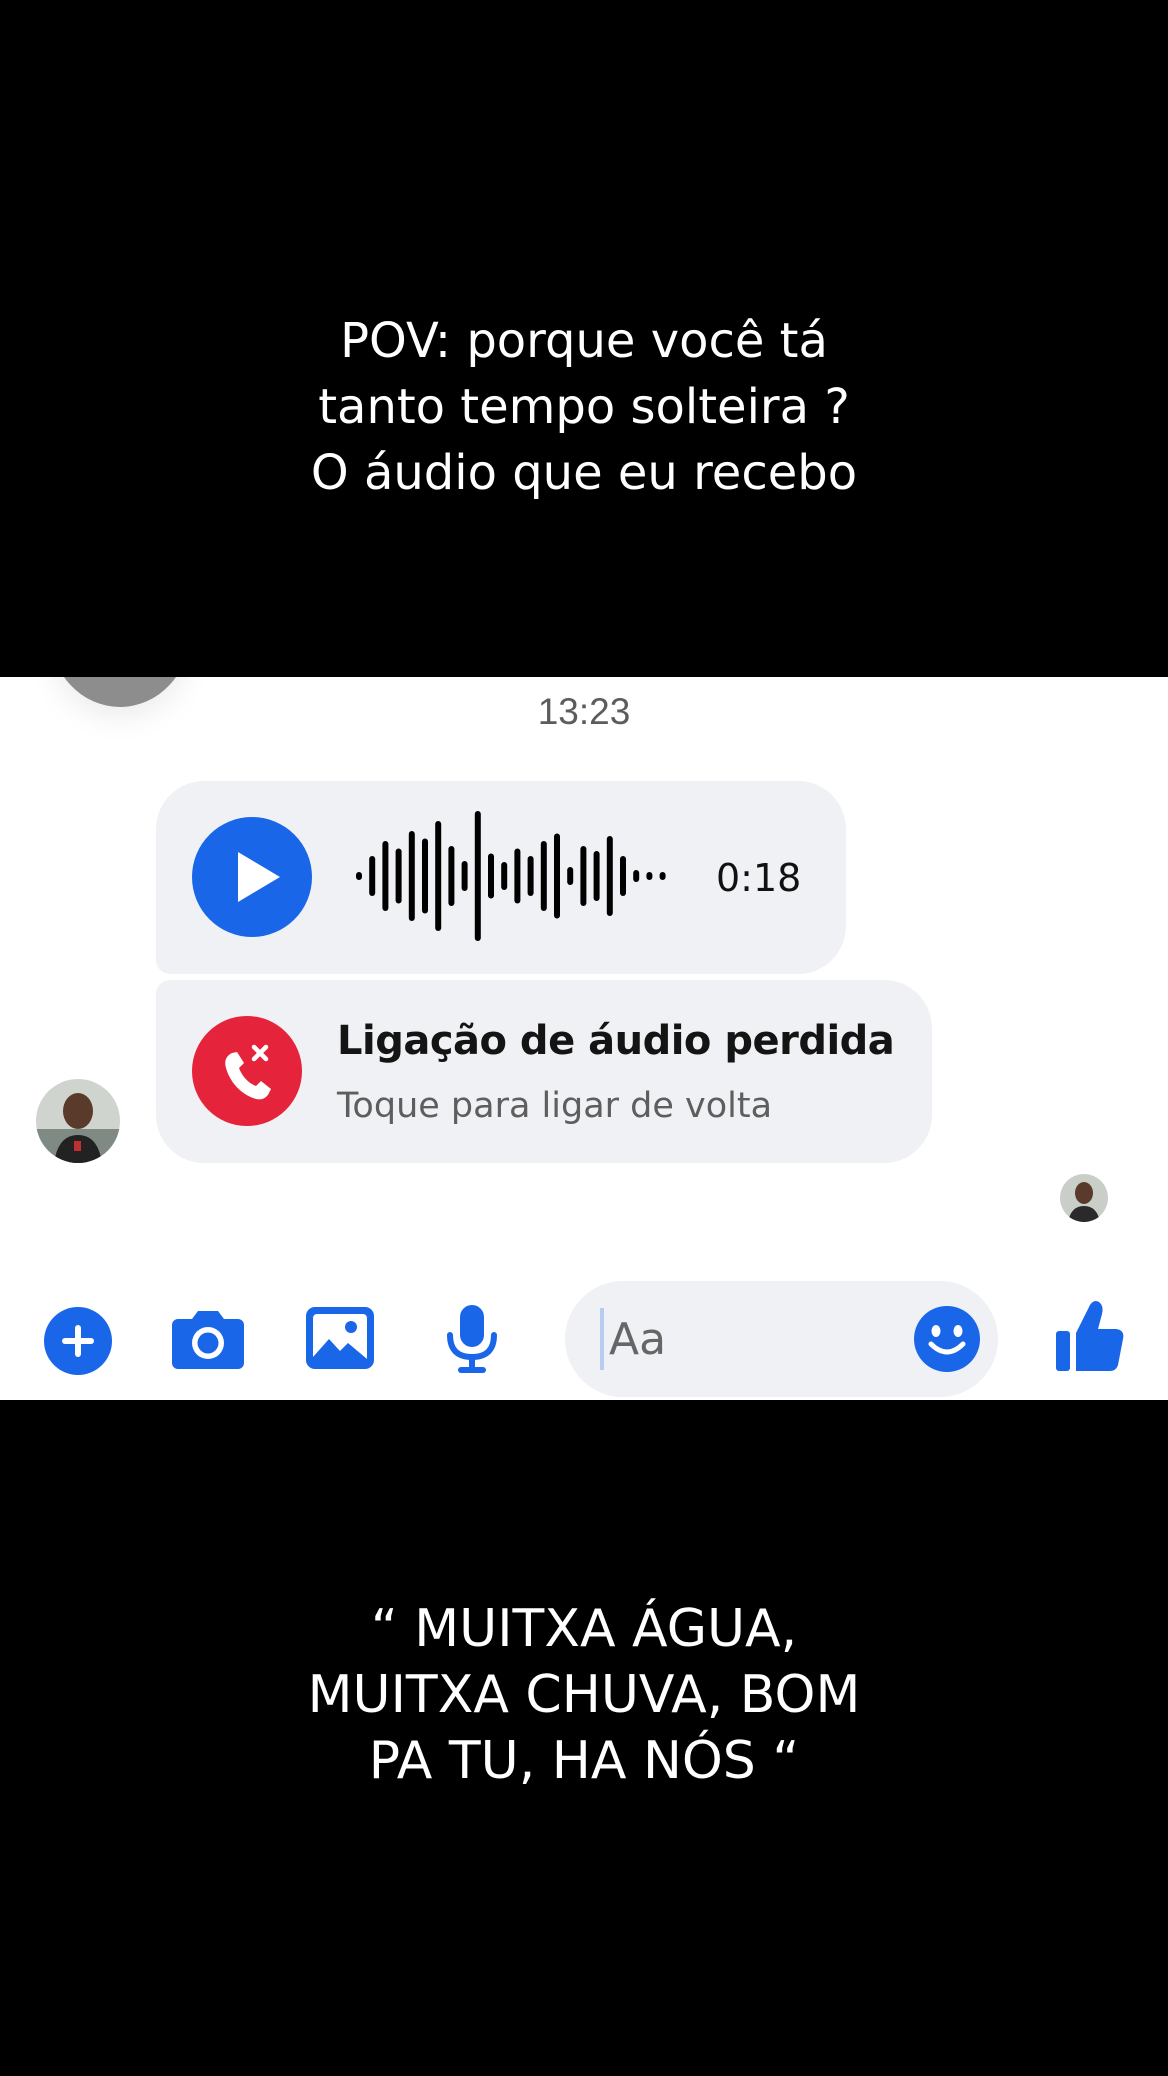 Image resolution: width=1168 pixels, height=2076 pixels. I want to click on bottom-caption-line-1: “ MUITXA ÁGUA,, so click(584, 1629).